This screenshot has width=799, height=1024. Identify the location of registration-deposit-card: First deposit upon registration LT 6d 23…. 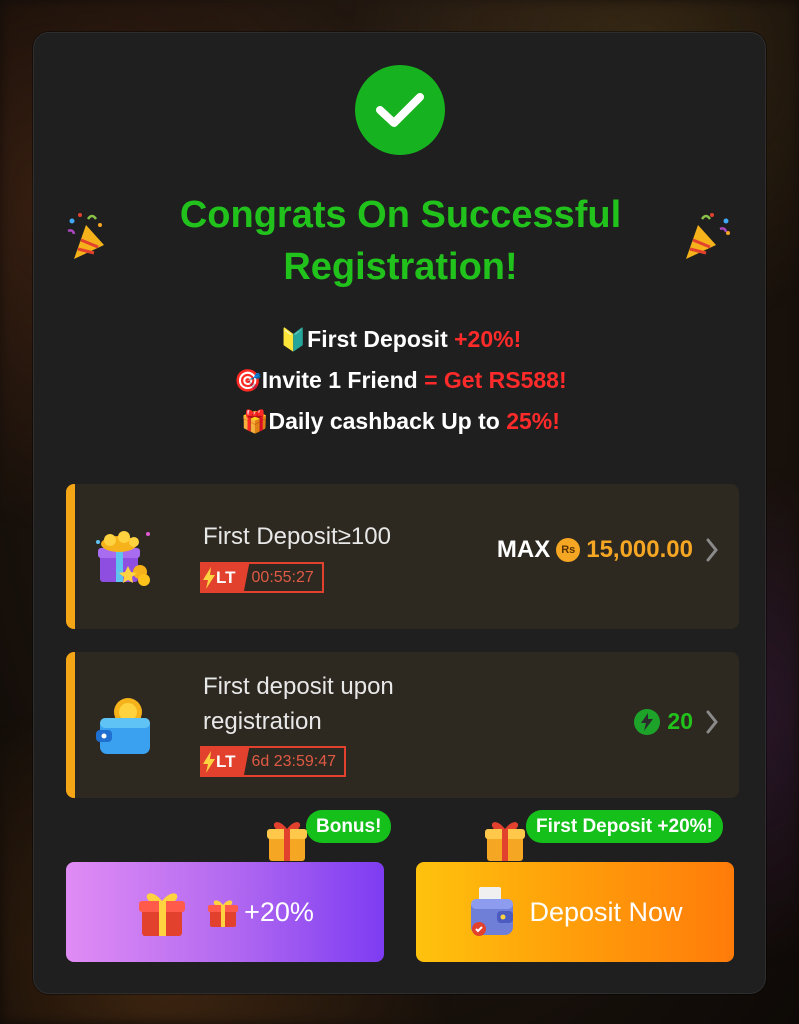
(402, 725).